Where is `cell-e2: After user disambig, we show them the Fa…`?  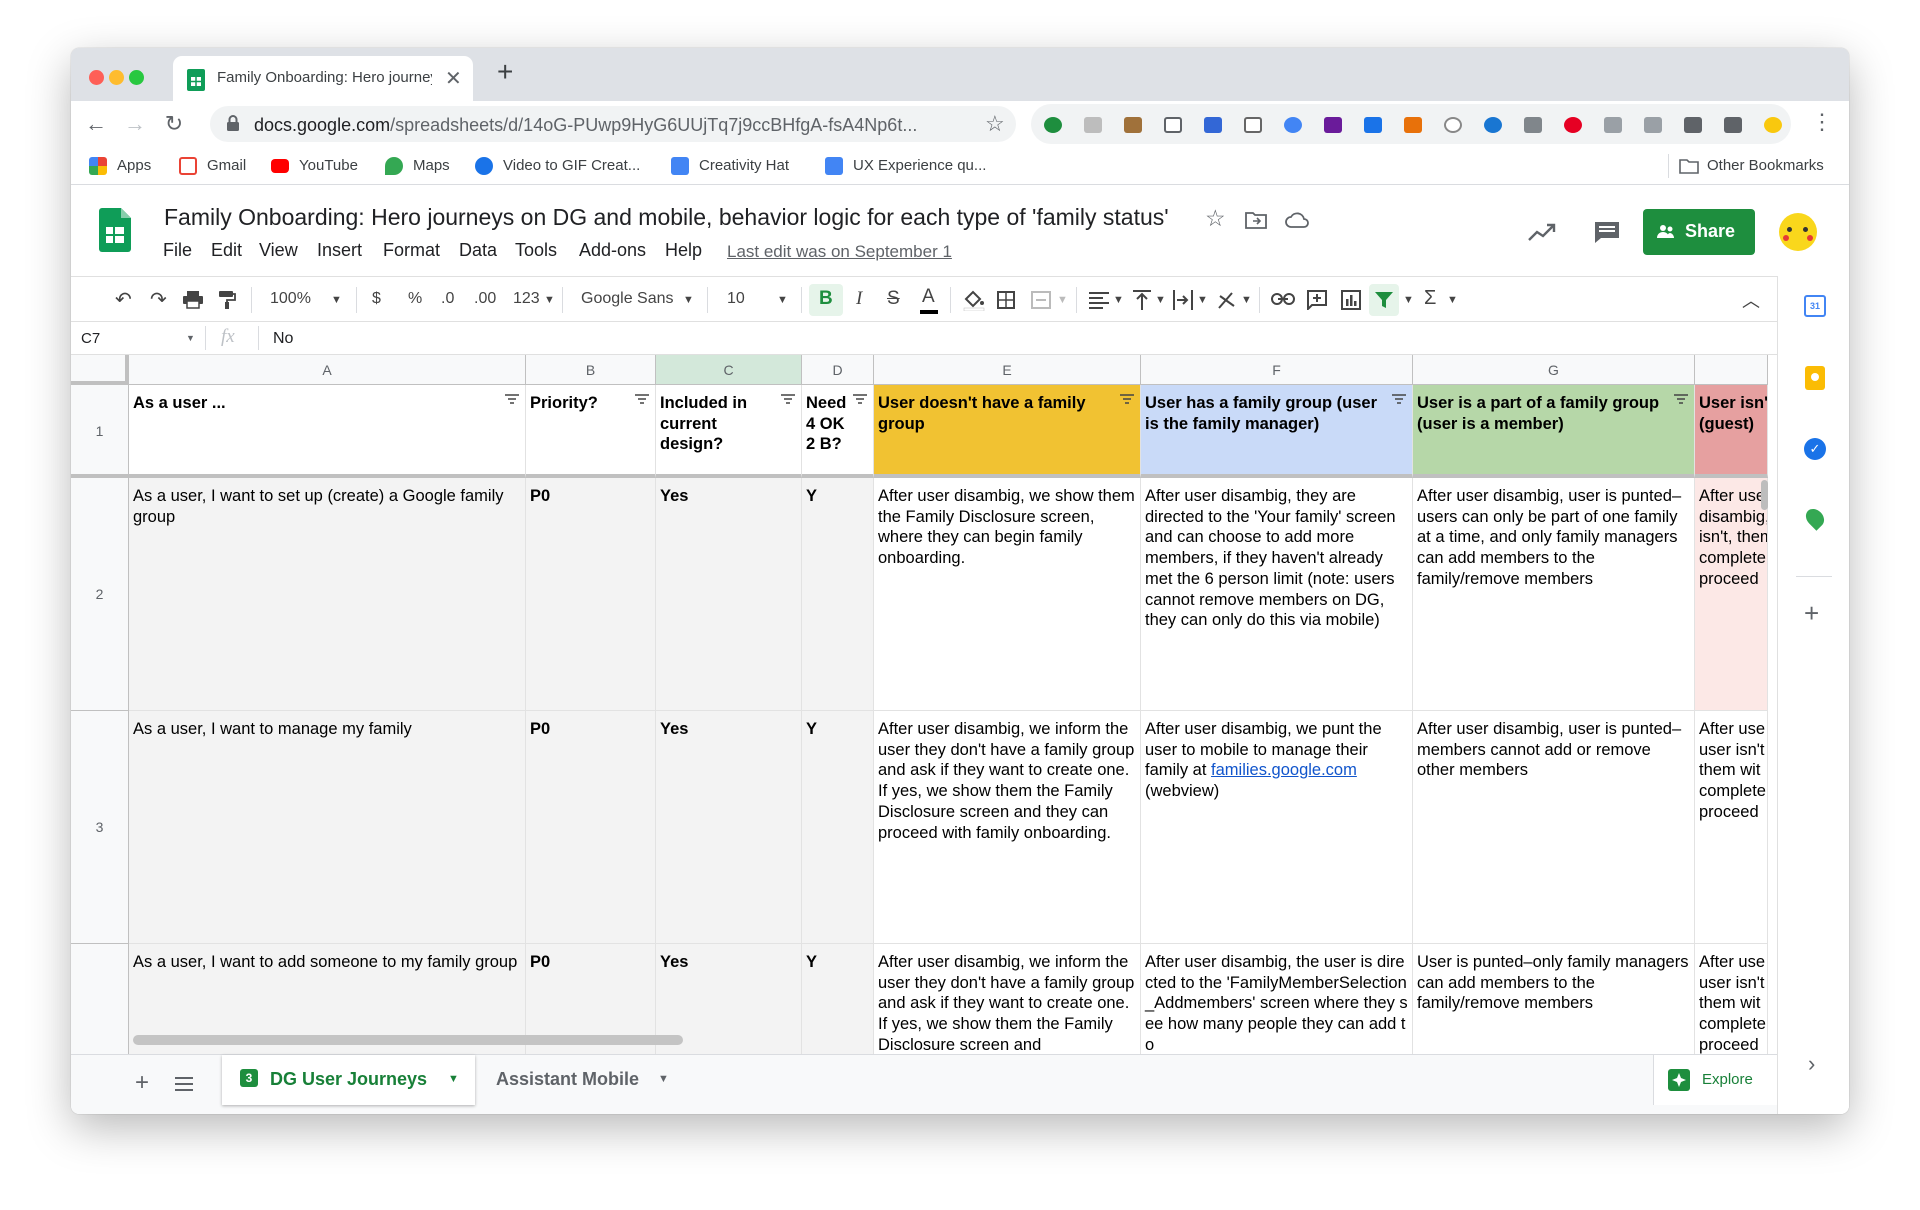
cell-e2: After user disambig, we show them the Fa… is located at coordinates (1007, 594).